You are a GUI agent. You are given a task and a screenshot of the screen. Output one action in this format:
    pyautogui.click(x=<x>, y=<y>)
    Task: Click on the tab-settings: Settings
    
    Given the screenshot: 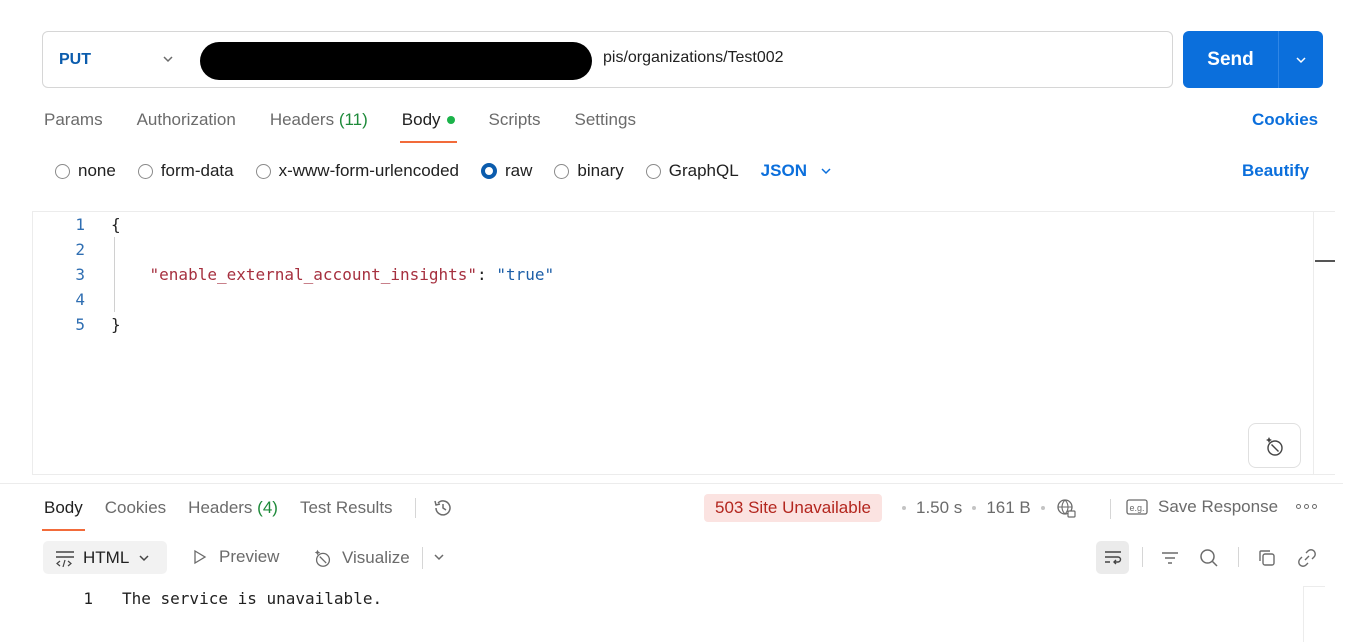 What is the action you would take?
    pyautogui.click(x=605, y=120)
    